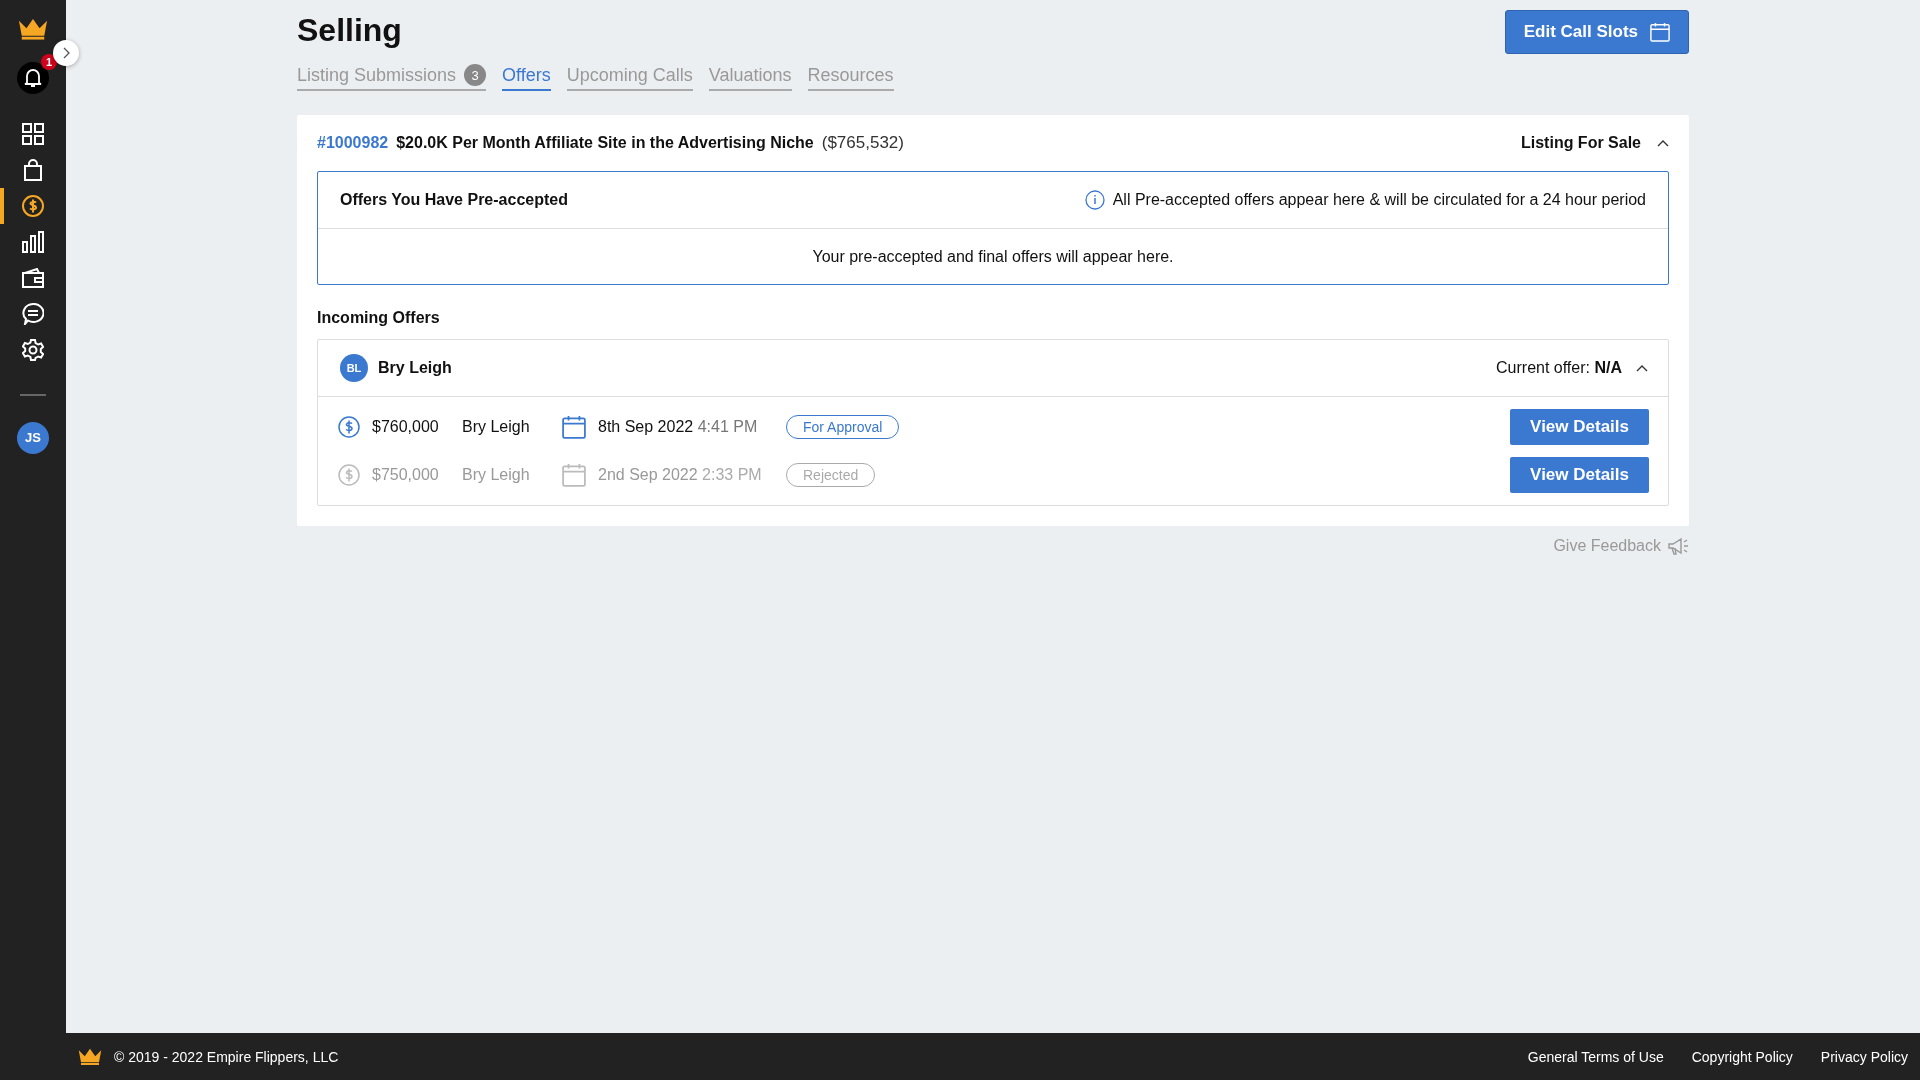  Describe the element at coordinates (454, 200) in the screenshot. I see `panel-title: Offers You Have Pre-accepted` at that location.